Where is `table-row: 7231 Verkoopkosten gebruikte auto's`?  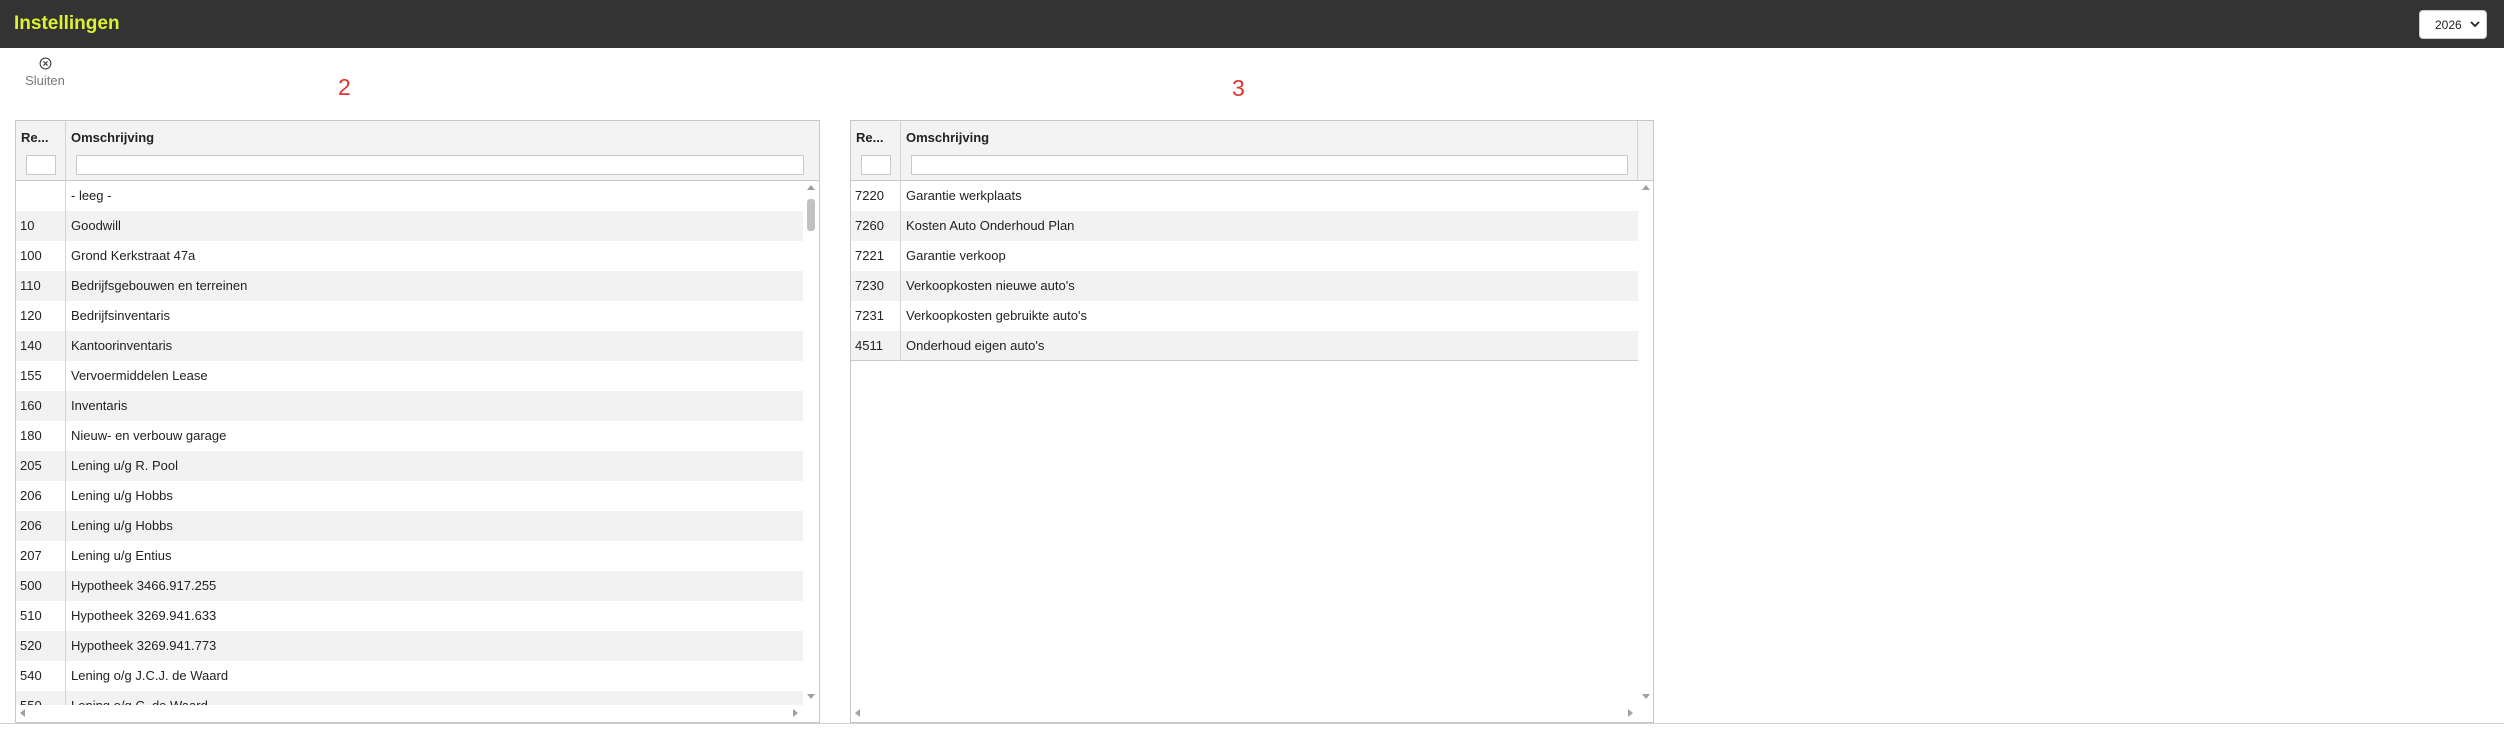 table-row: 7231 Verkoopkosten gebruikte auto's is located at coordinates (1244, 316).